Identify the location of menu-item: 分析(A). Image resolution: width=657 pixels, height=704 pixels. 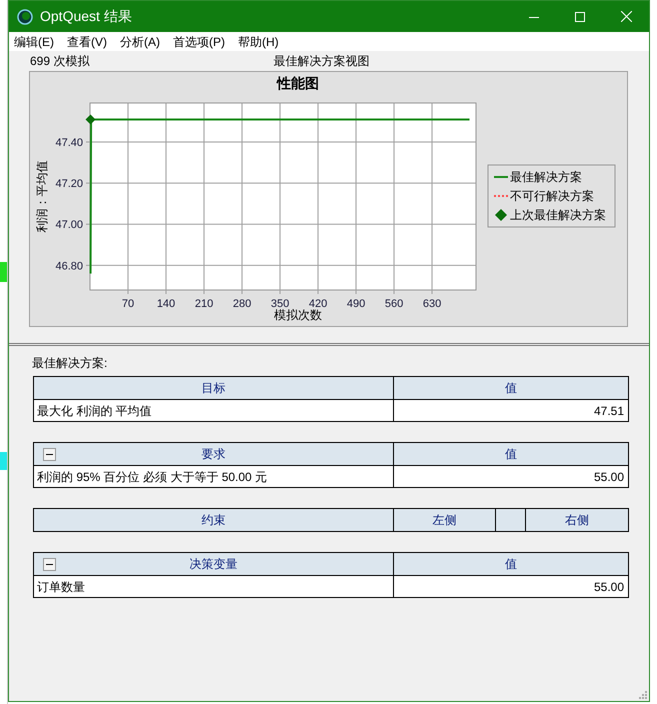
(140, 41).